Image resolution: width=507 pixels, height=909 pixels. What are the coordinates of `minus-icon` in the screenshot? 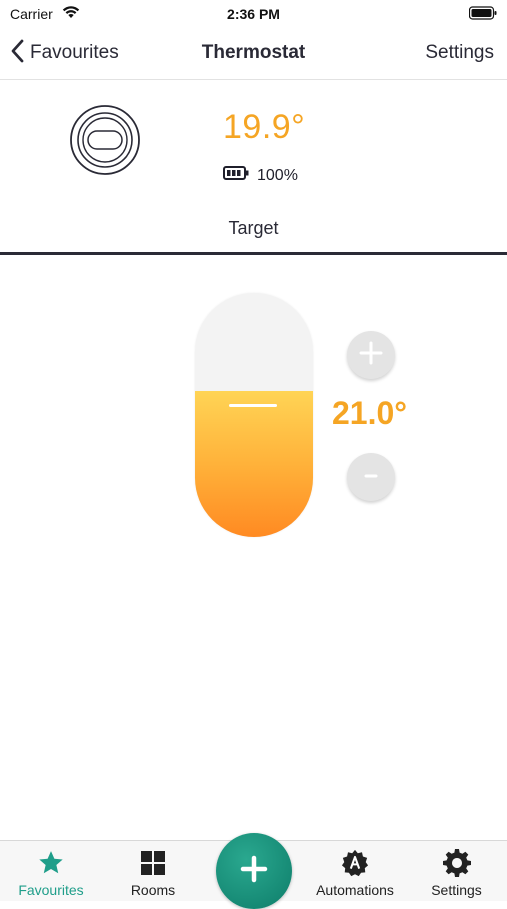 It's located at (371, 477).